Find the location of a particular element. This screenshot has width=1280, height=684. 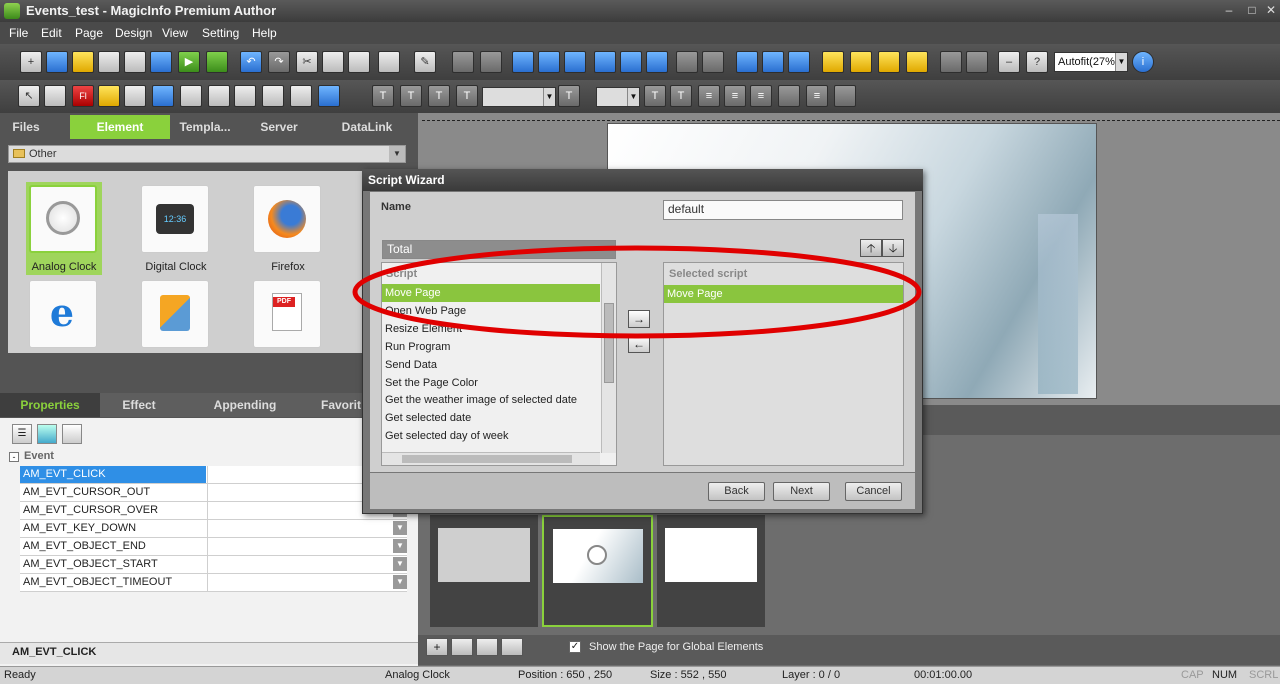

element-category-select: Other ▼ is located at coordinates (207, 154).